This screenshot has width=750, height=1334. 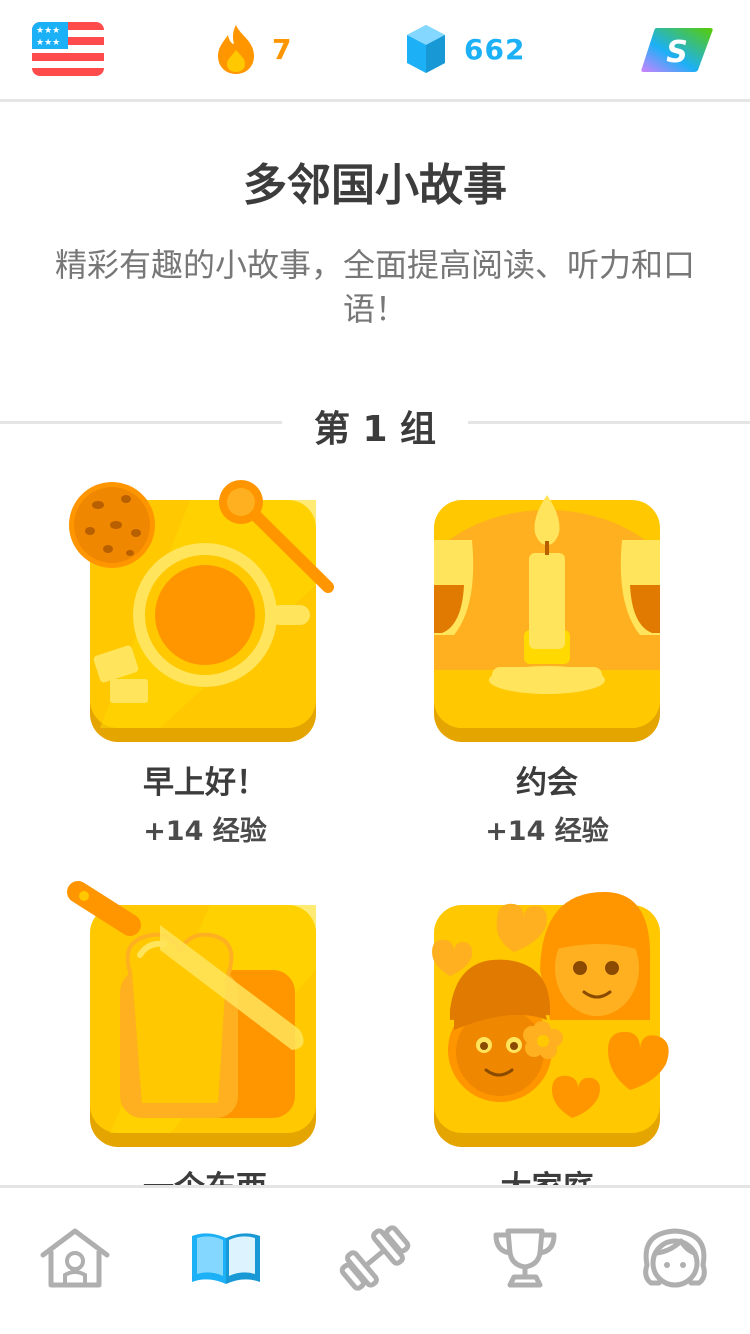 I want to click on coffee-cookie-icon, so click(x=201, y=611).